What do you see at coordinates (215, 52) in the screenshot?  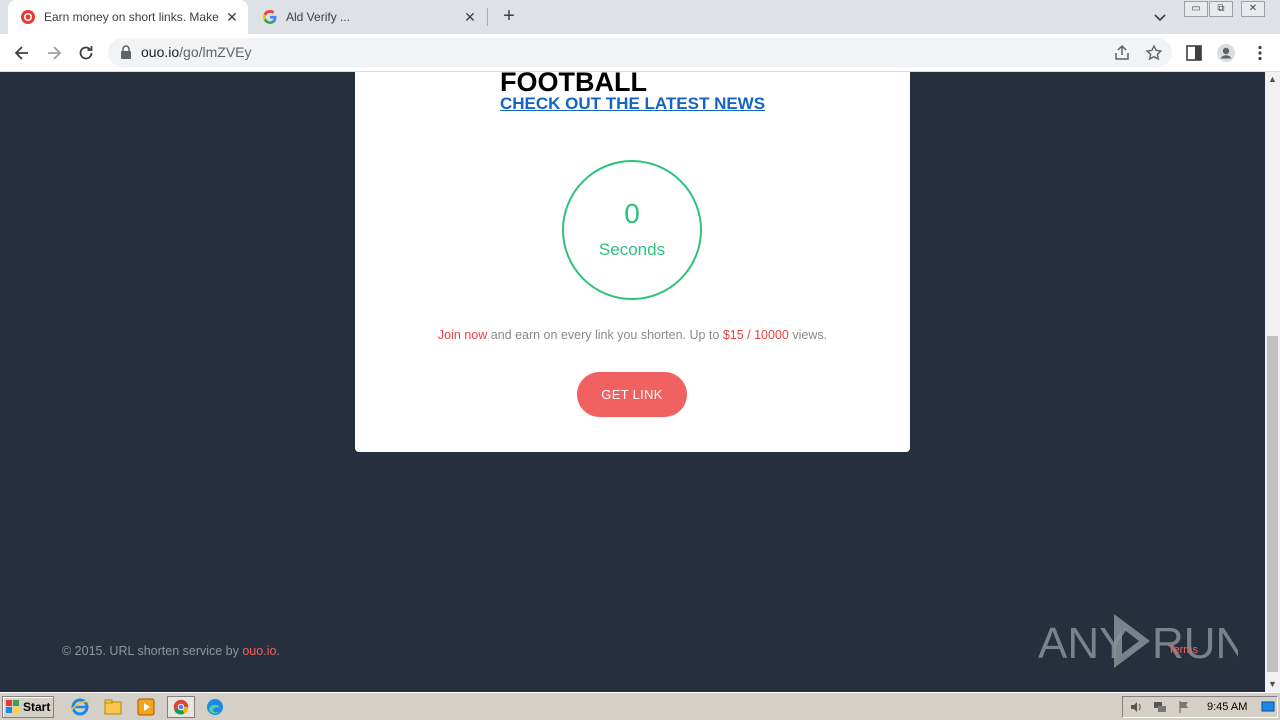 I see `url-path: /go/lmZVEy` at bounding box center [215, 52].